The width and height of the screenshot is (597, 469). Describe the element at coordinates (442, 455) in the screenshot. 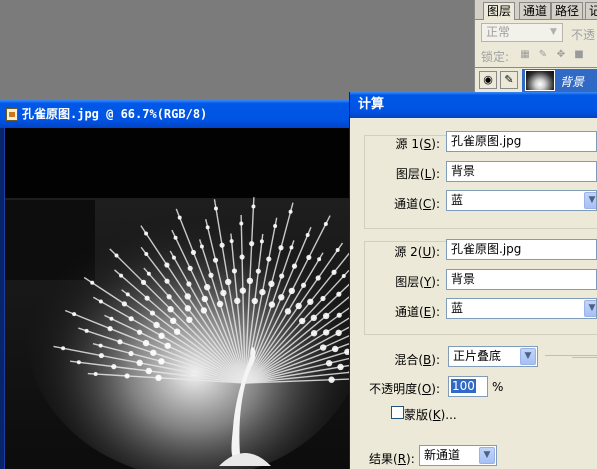

I see `result-value: 新通道` at that location.